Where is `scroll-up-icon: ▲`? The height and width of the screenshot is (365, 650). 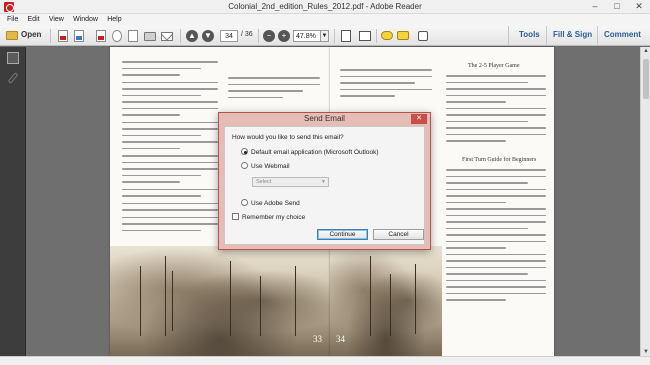 scroll-up-icon: ▲ is located at coordinates (646, 51).